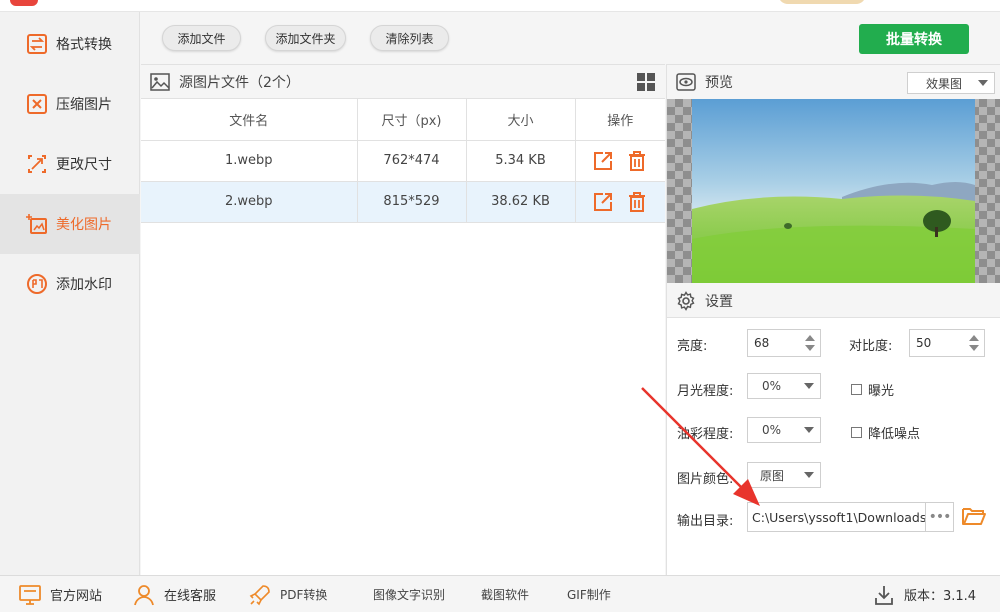 This screenshot has width=1000, height=612. Describe the element at coordinates (521, 202) in the screenshot. I see `file-size: 38.62 KB` at that location.